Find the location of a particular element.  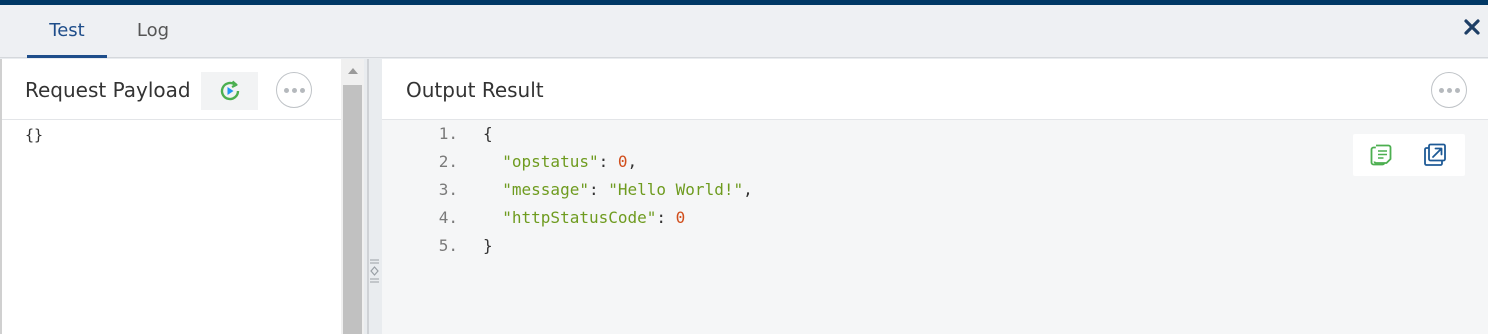

code-text: "message": "Hello World!", is located at coordinates (618, 190).